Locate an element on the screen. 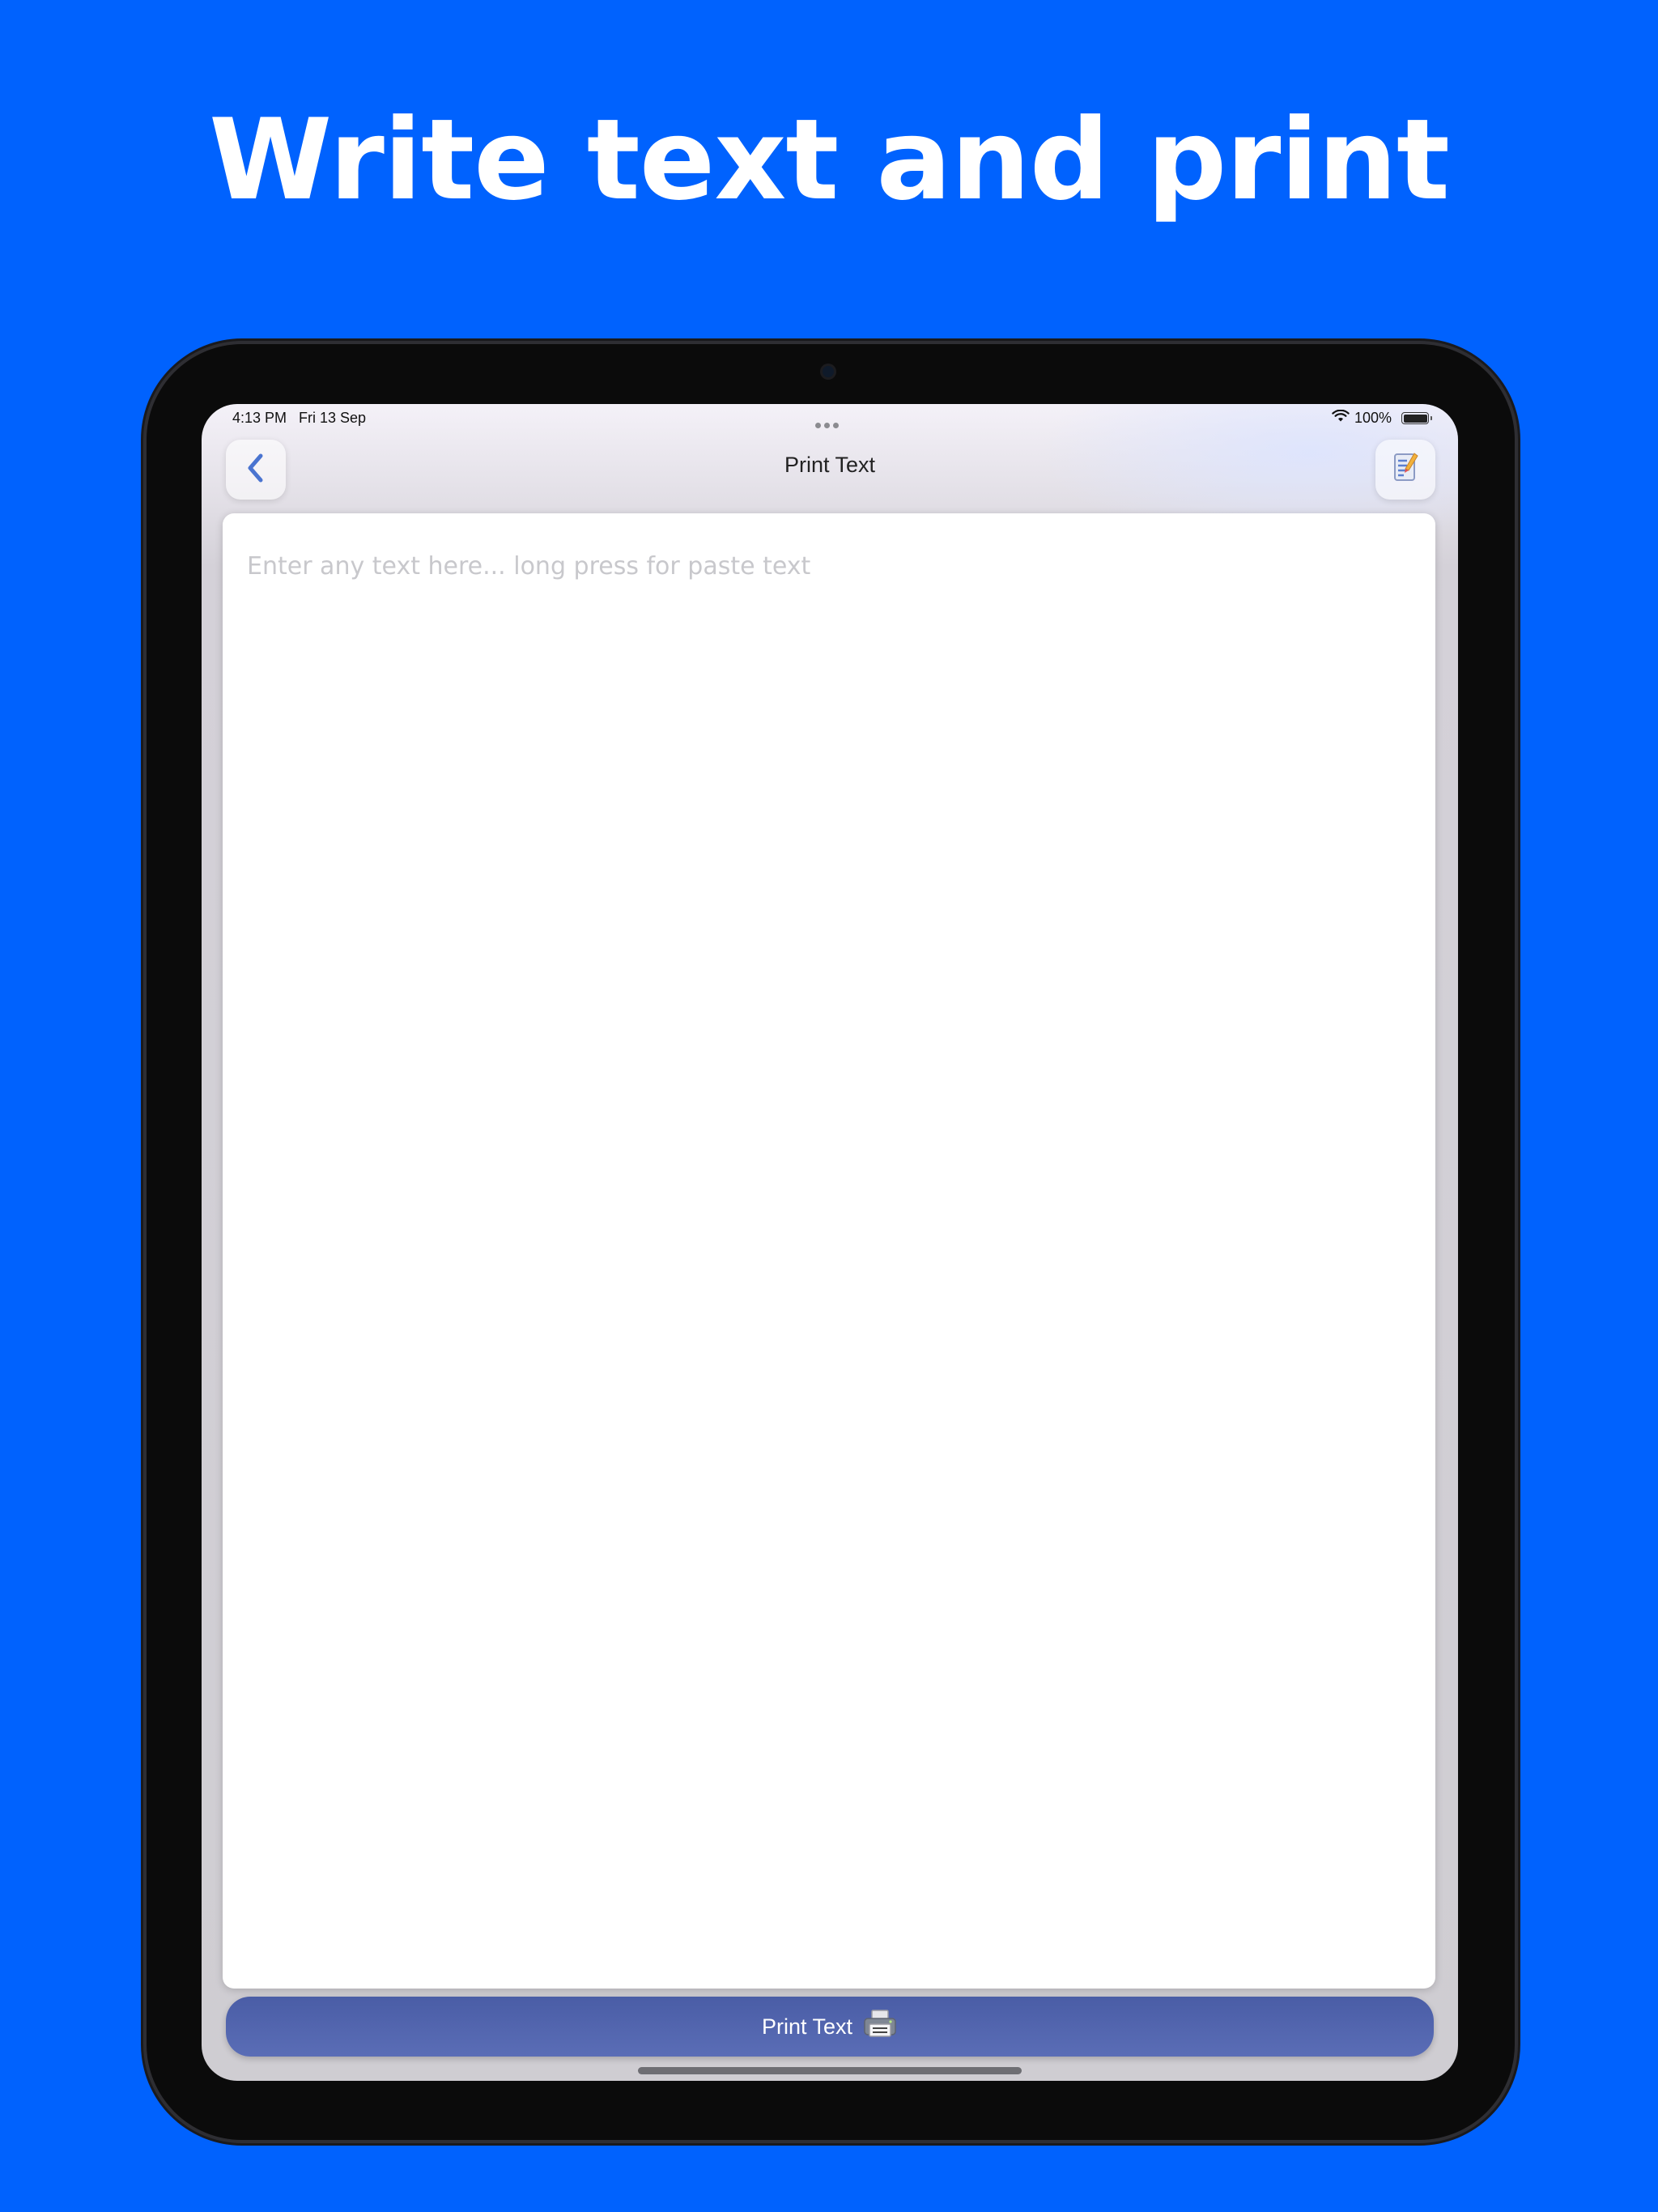  navigation-bar: Print Text is located at coordinates (830, 470).